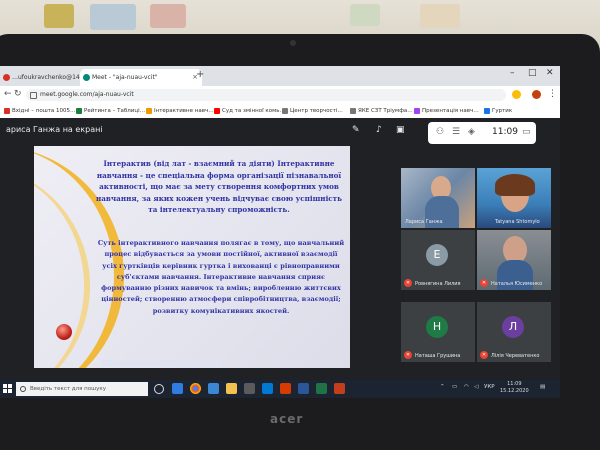 The image size is (600, 450). Describe the element at coordinates (498, 111) in the screenshot. I see `bookmark-item: Гуртик` at that location.